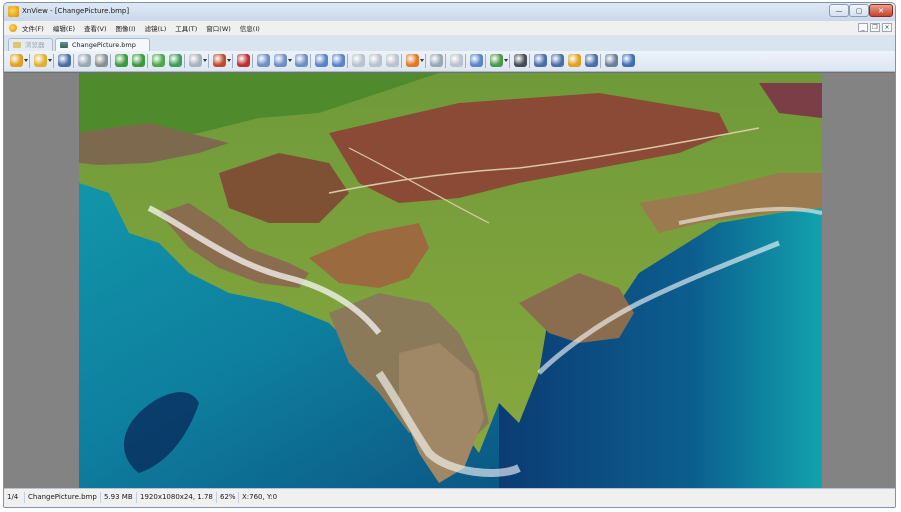 This screenshot has width=901, height=512. What do you see at coordinates (887, 27) in the screenshot?
I see `document-close-button: ×` at bounding box center [887, 27].